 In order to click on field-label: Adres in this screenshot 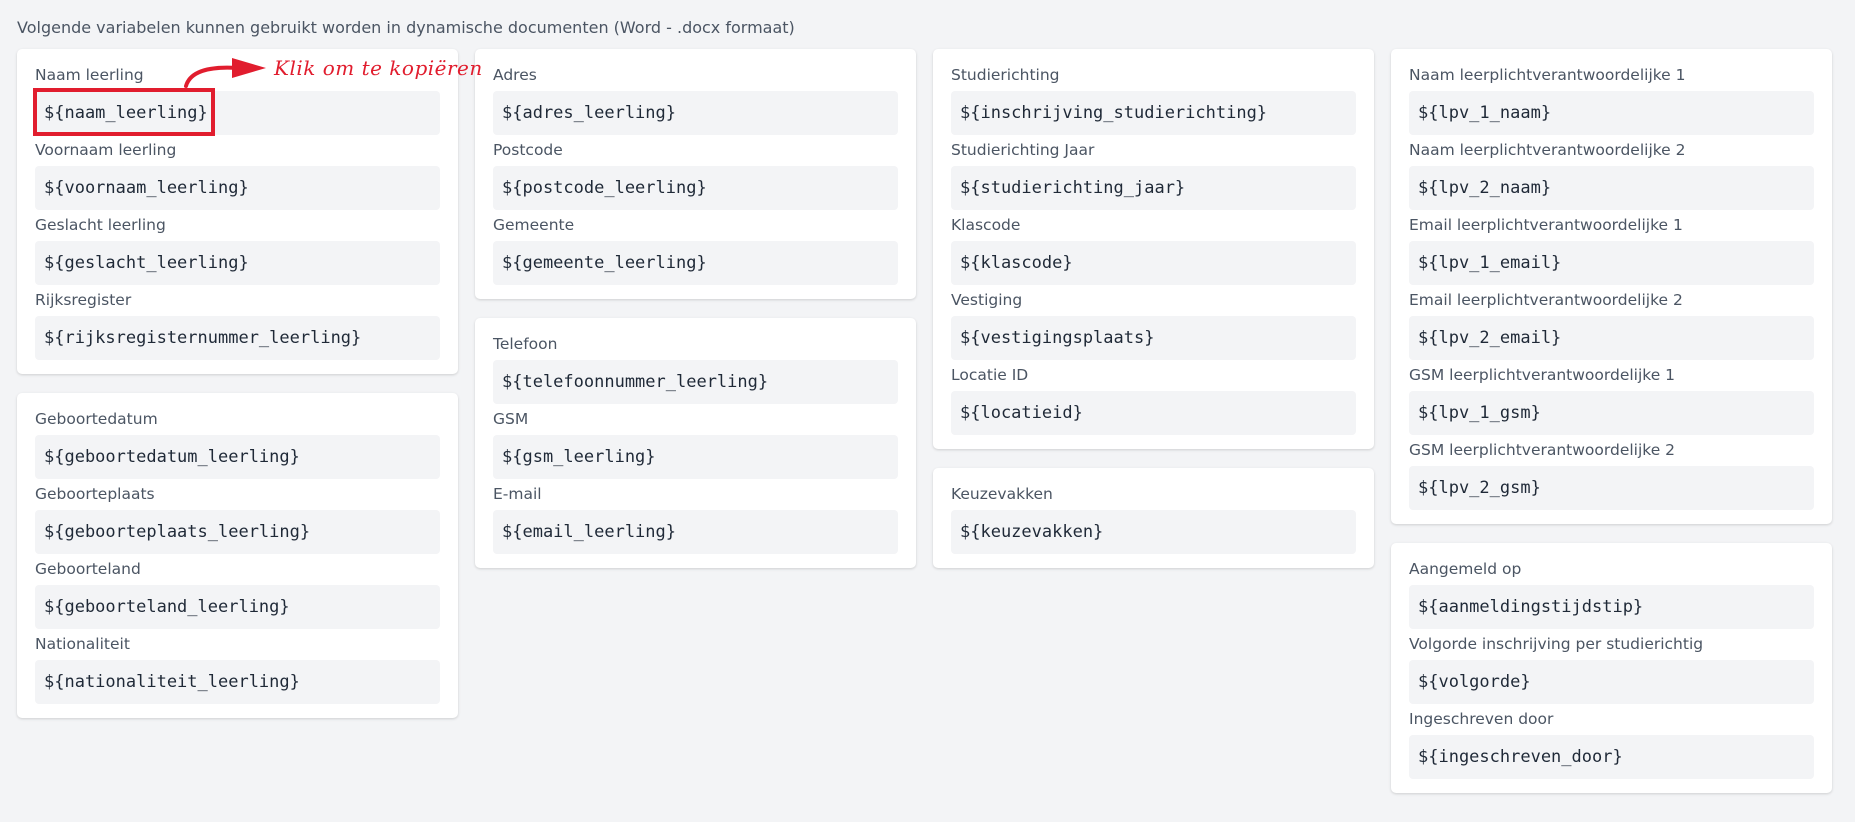, I will do `click(515, 75)`.